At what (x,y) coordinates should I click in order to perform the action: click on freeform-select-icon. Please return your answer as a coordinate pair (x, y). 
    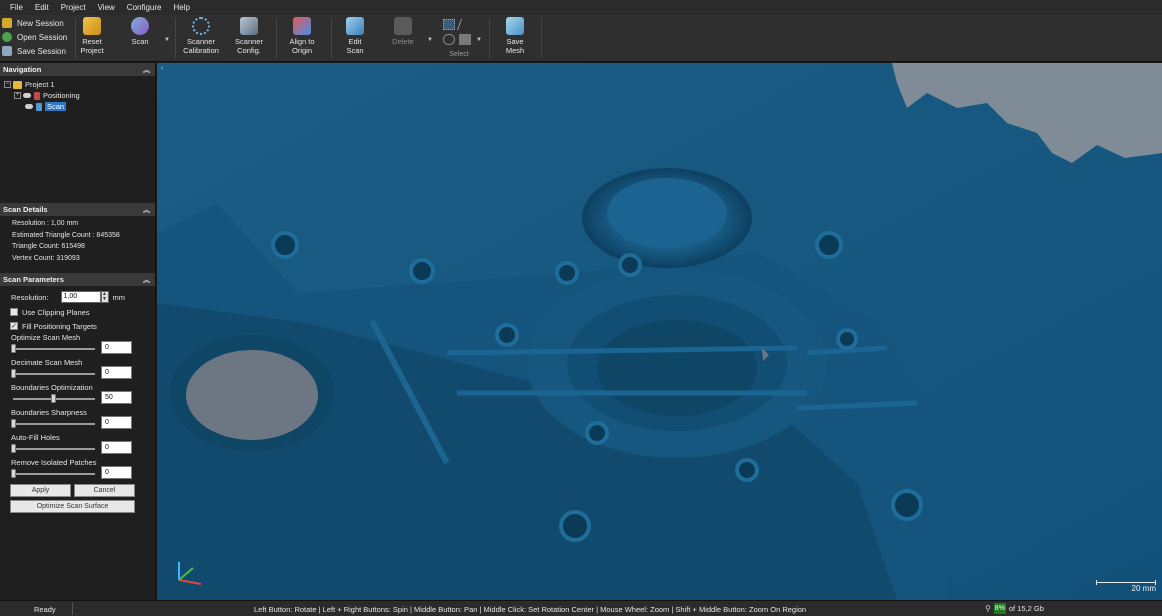
    Looking at the image, I should click on (449, 39).